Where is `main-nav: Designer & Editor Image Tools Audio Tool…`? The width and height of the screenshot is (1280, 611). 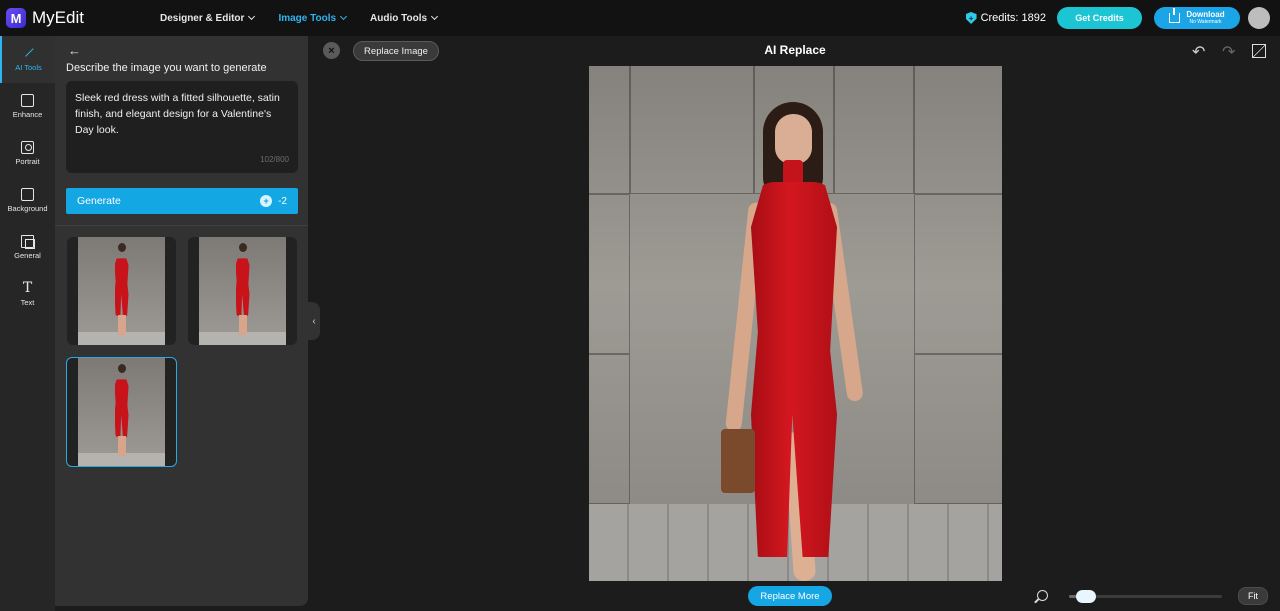
main-nav: Designer & Editor Image Tools Audio Tool… is located at coordinates (299, 18).